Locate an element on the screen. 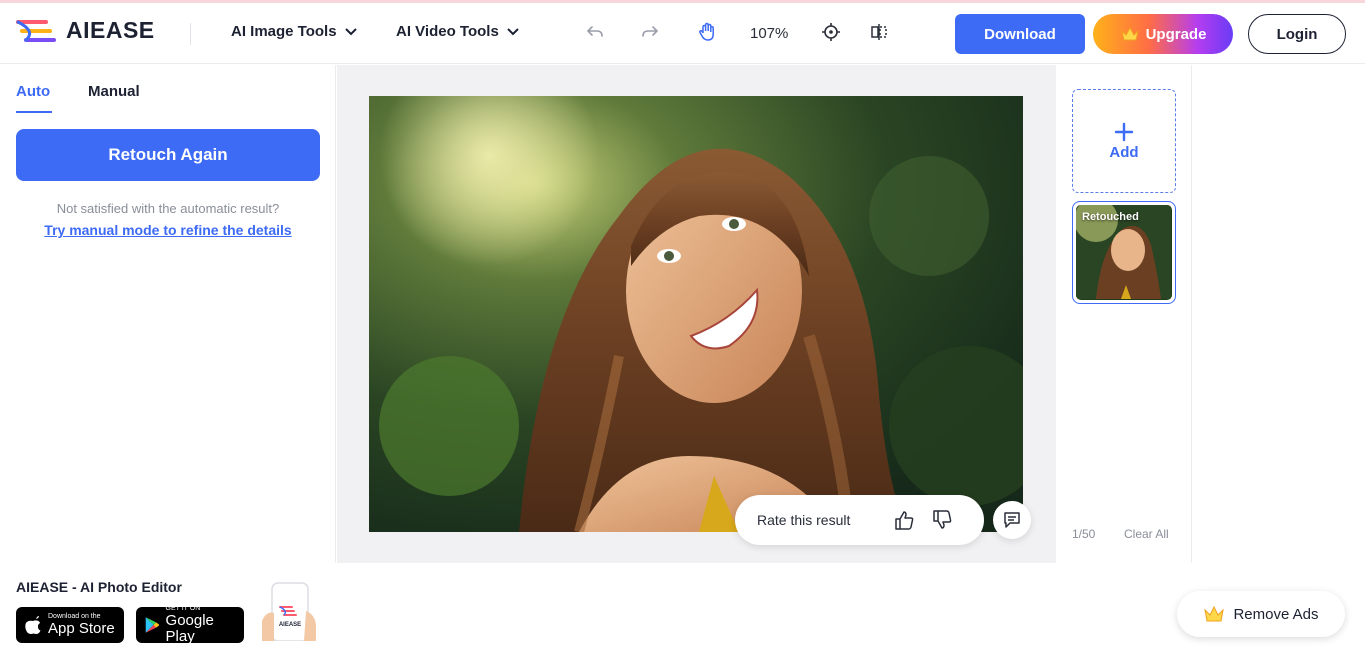 Image resolution: width=1365 pixels, height=646 pixels. tab-manual: Manual is located at coordinates (114, 91).